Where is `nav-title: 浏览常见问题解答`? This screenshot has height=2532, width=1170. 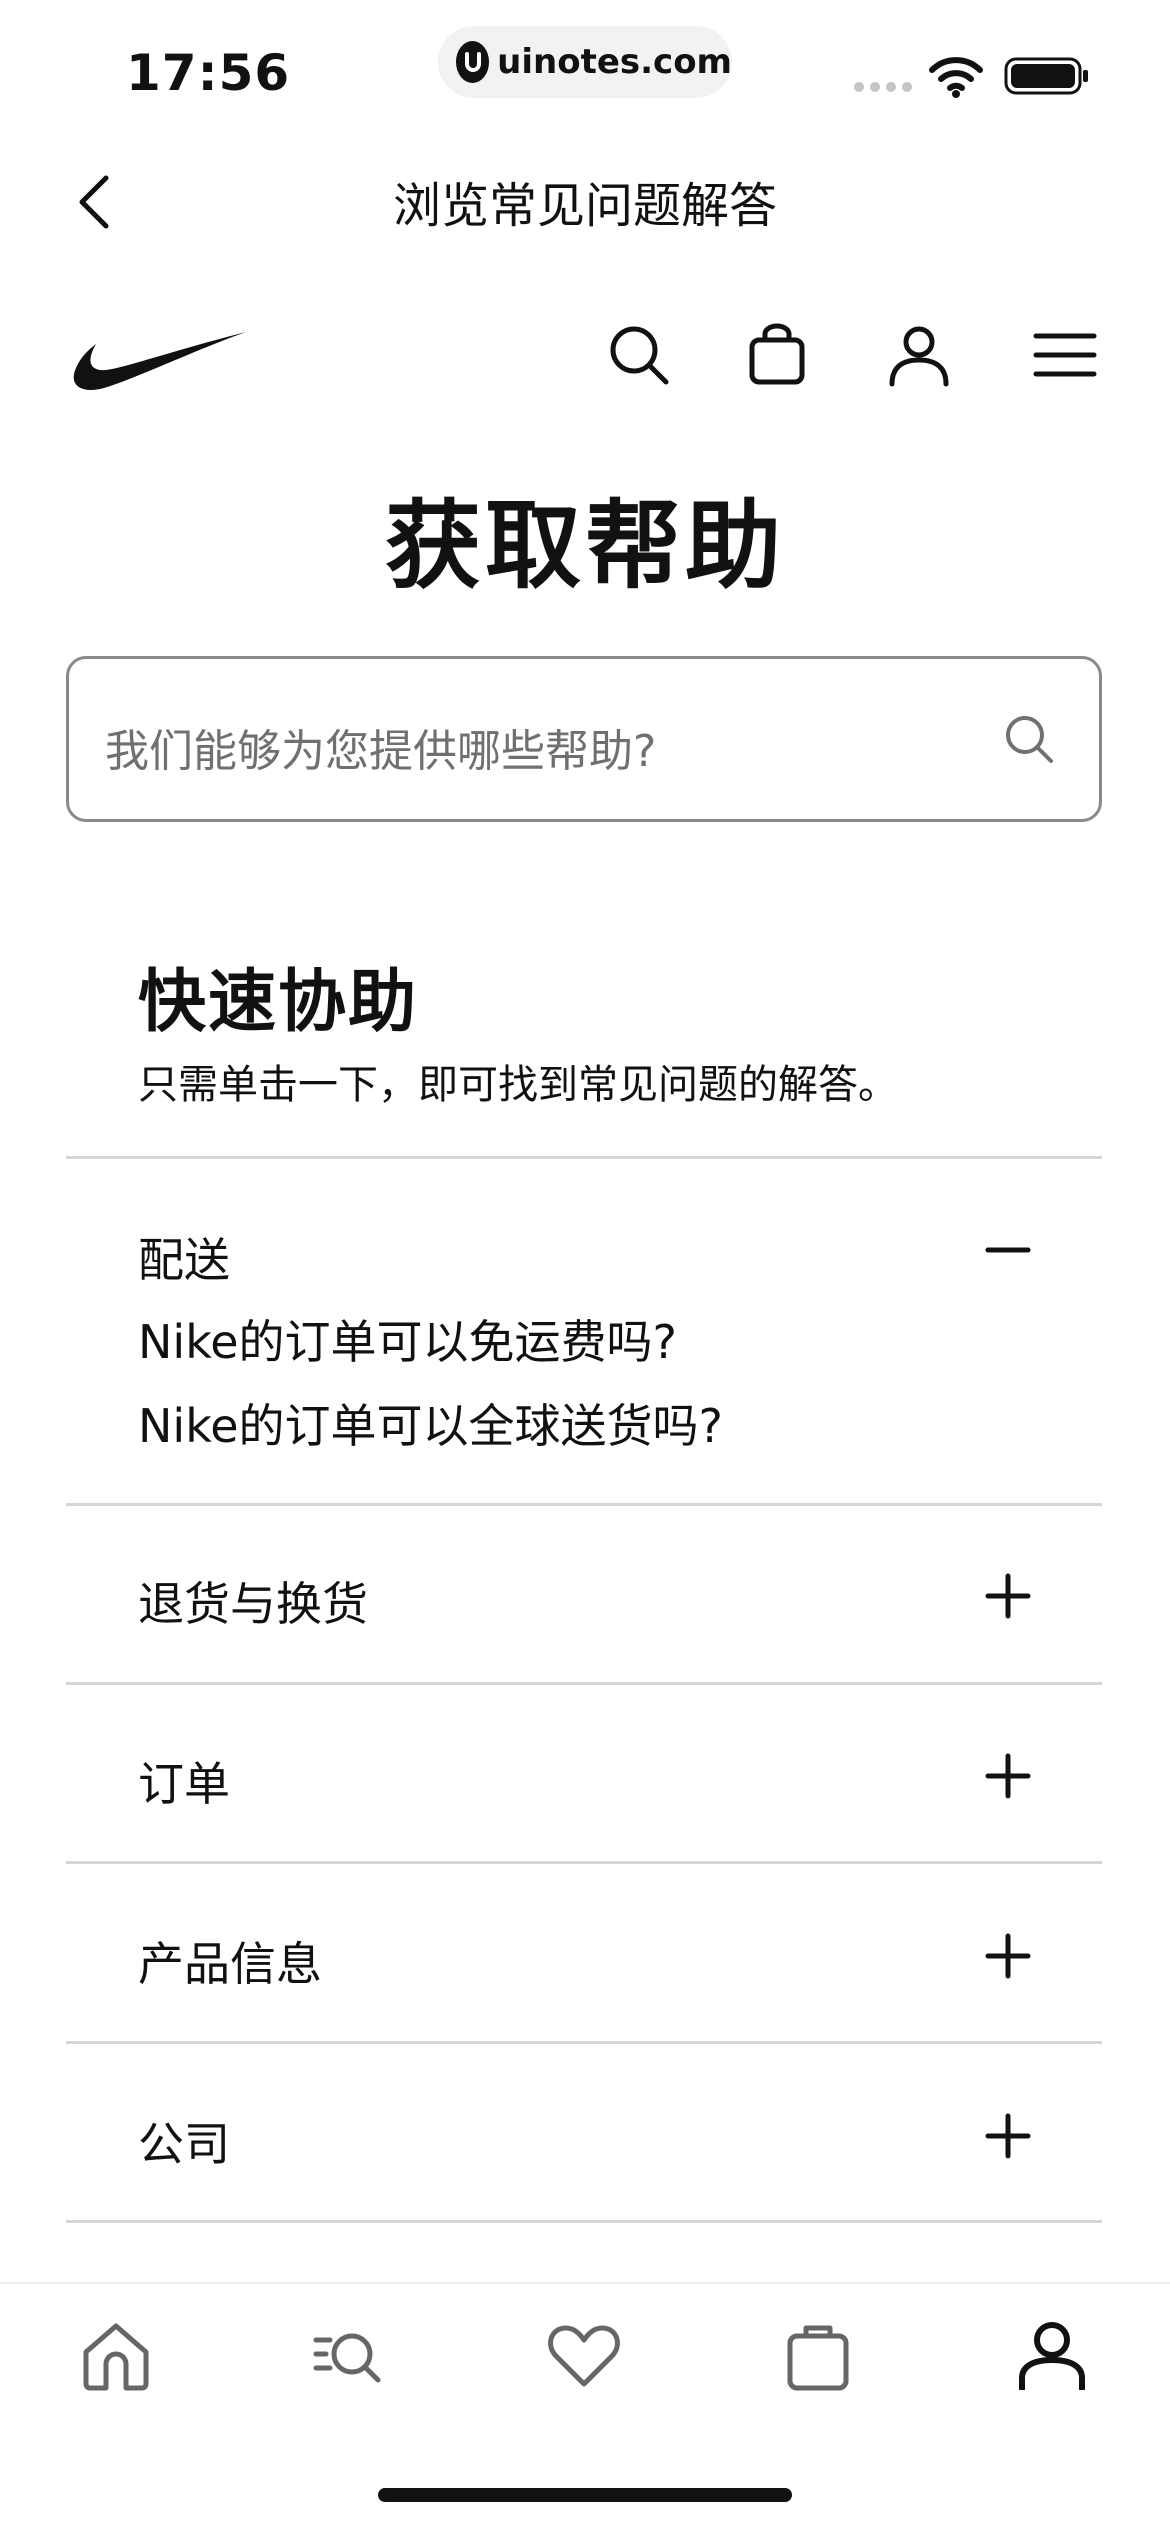 nav-title: 浏览常见问题解答 is located at coordinates (584, 206).